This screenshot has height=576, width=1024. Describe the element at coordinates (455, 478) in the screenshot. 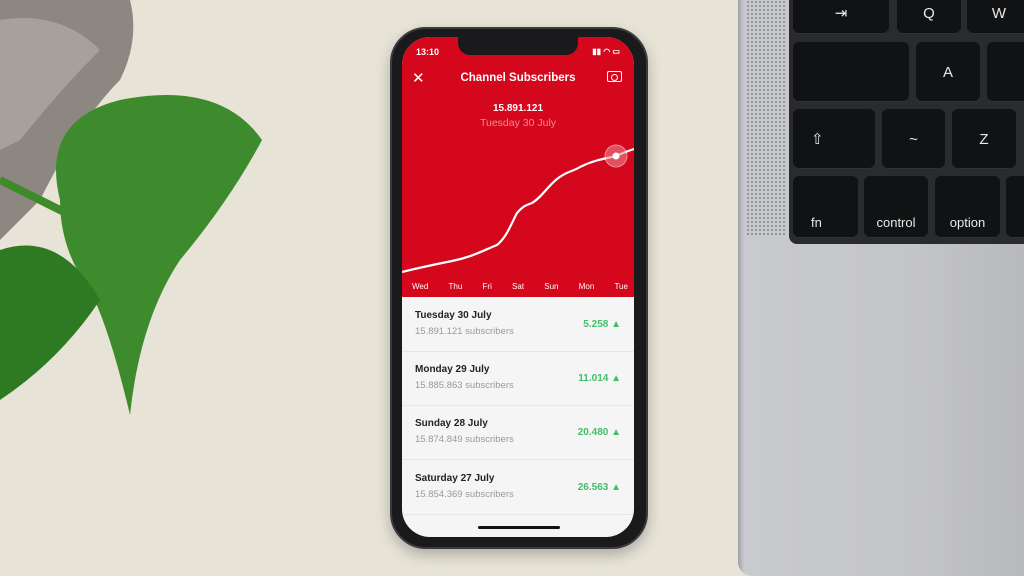

I see `row-date: Saturday 27 July` at that location.